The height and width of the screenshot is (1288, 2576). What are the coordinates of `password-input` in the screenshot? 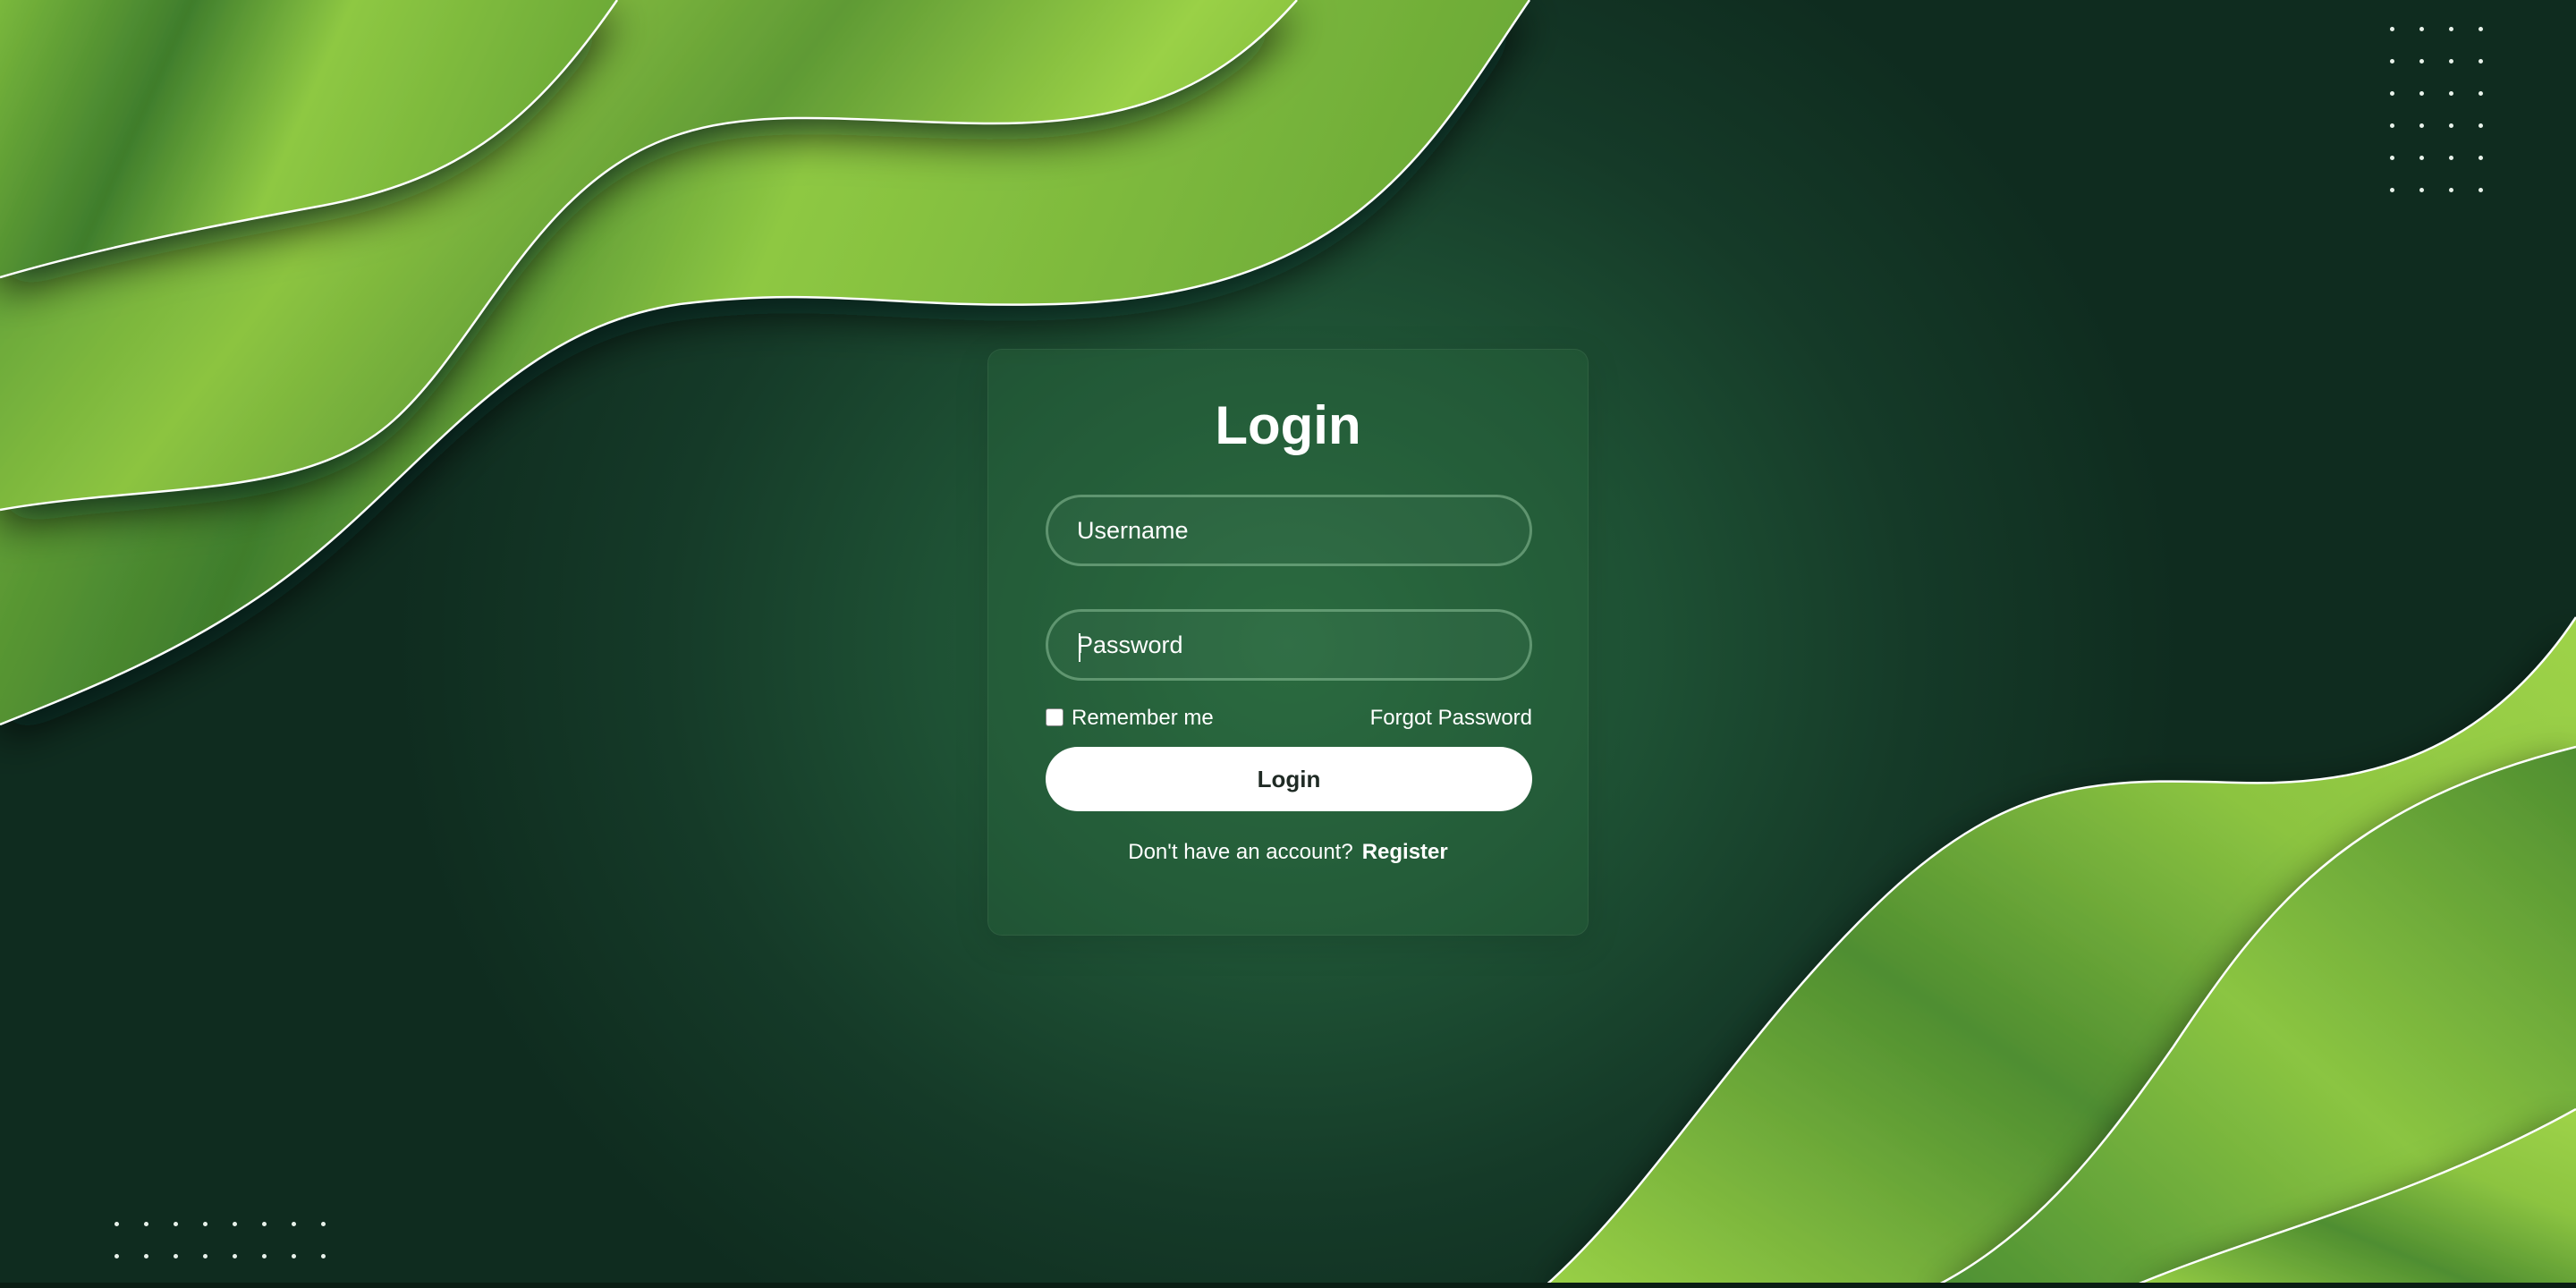 It's located at (1290, 645).